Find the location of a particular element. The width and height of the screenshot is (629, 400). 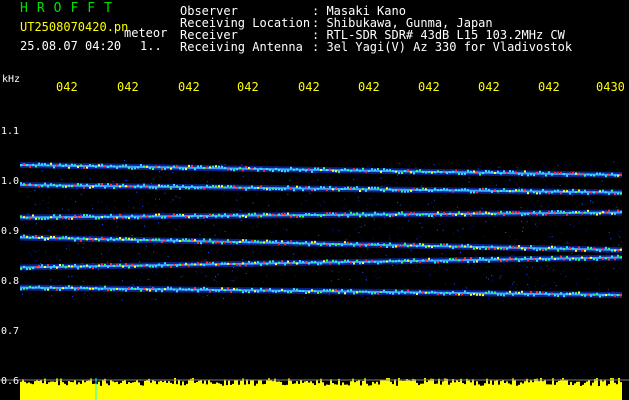

date-time: 25.08.07 04:20 is located at coordinates (71, 46).